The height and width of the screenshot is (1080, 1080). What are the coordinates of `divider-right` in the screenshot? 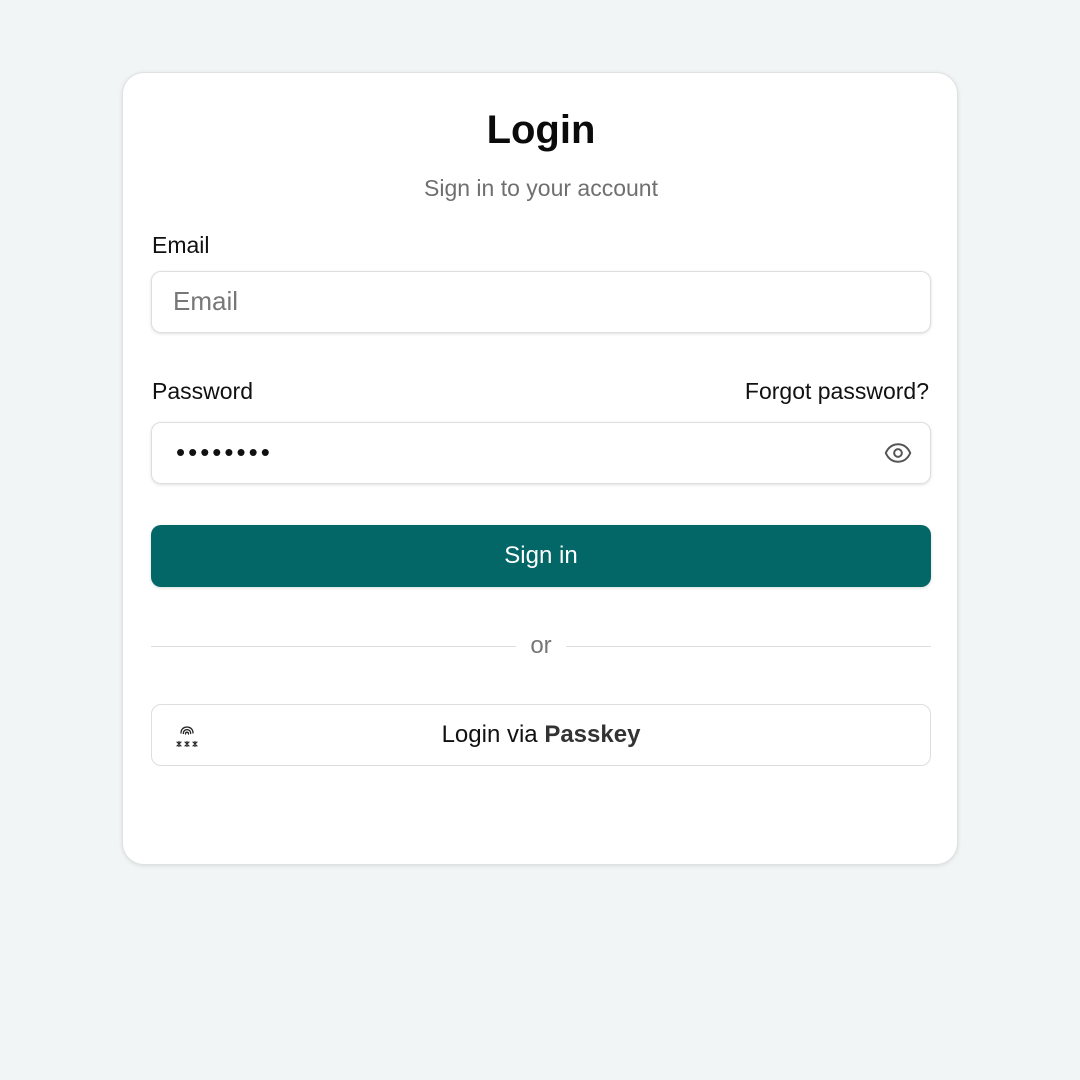 It's located at (748, 646).